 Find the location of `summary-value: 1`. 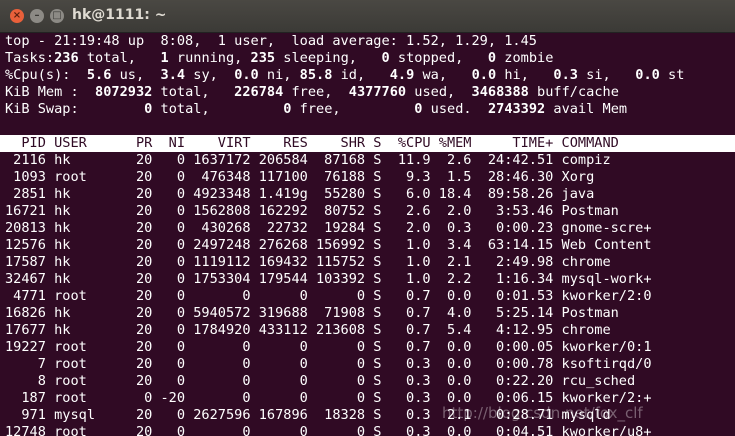

summary-value: 1 is located at coordinates (164, 58).